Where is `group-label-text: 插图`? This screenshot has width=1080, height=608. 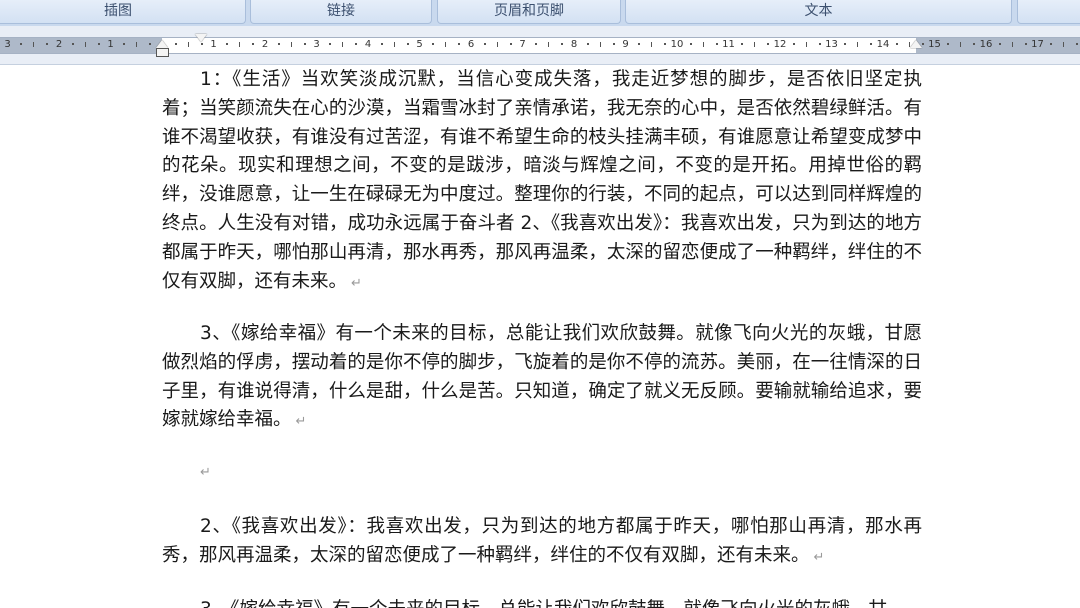 group-label-text: 插图 is located at coordinates (118, 11).